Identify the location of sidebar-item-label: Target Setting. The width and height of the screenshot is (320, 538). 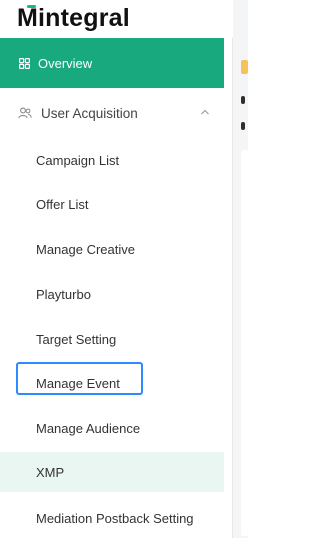
(76, 339).